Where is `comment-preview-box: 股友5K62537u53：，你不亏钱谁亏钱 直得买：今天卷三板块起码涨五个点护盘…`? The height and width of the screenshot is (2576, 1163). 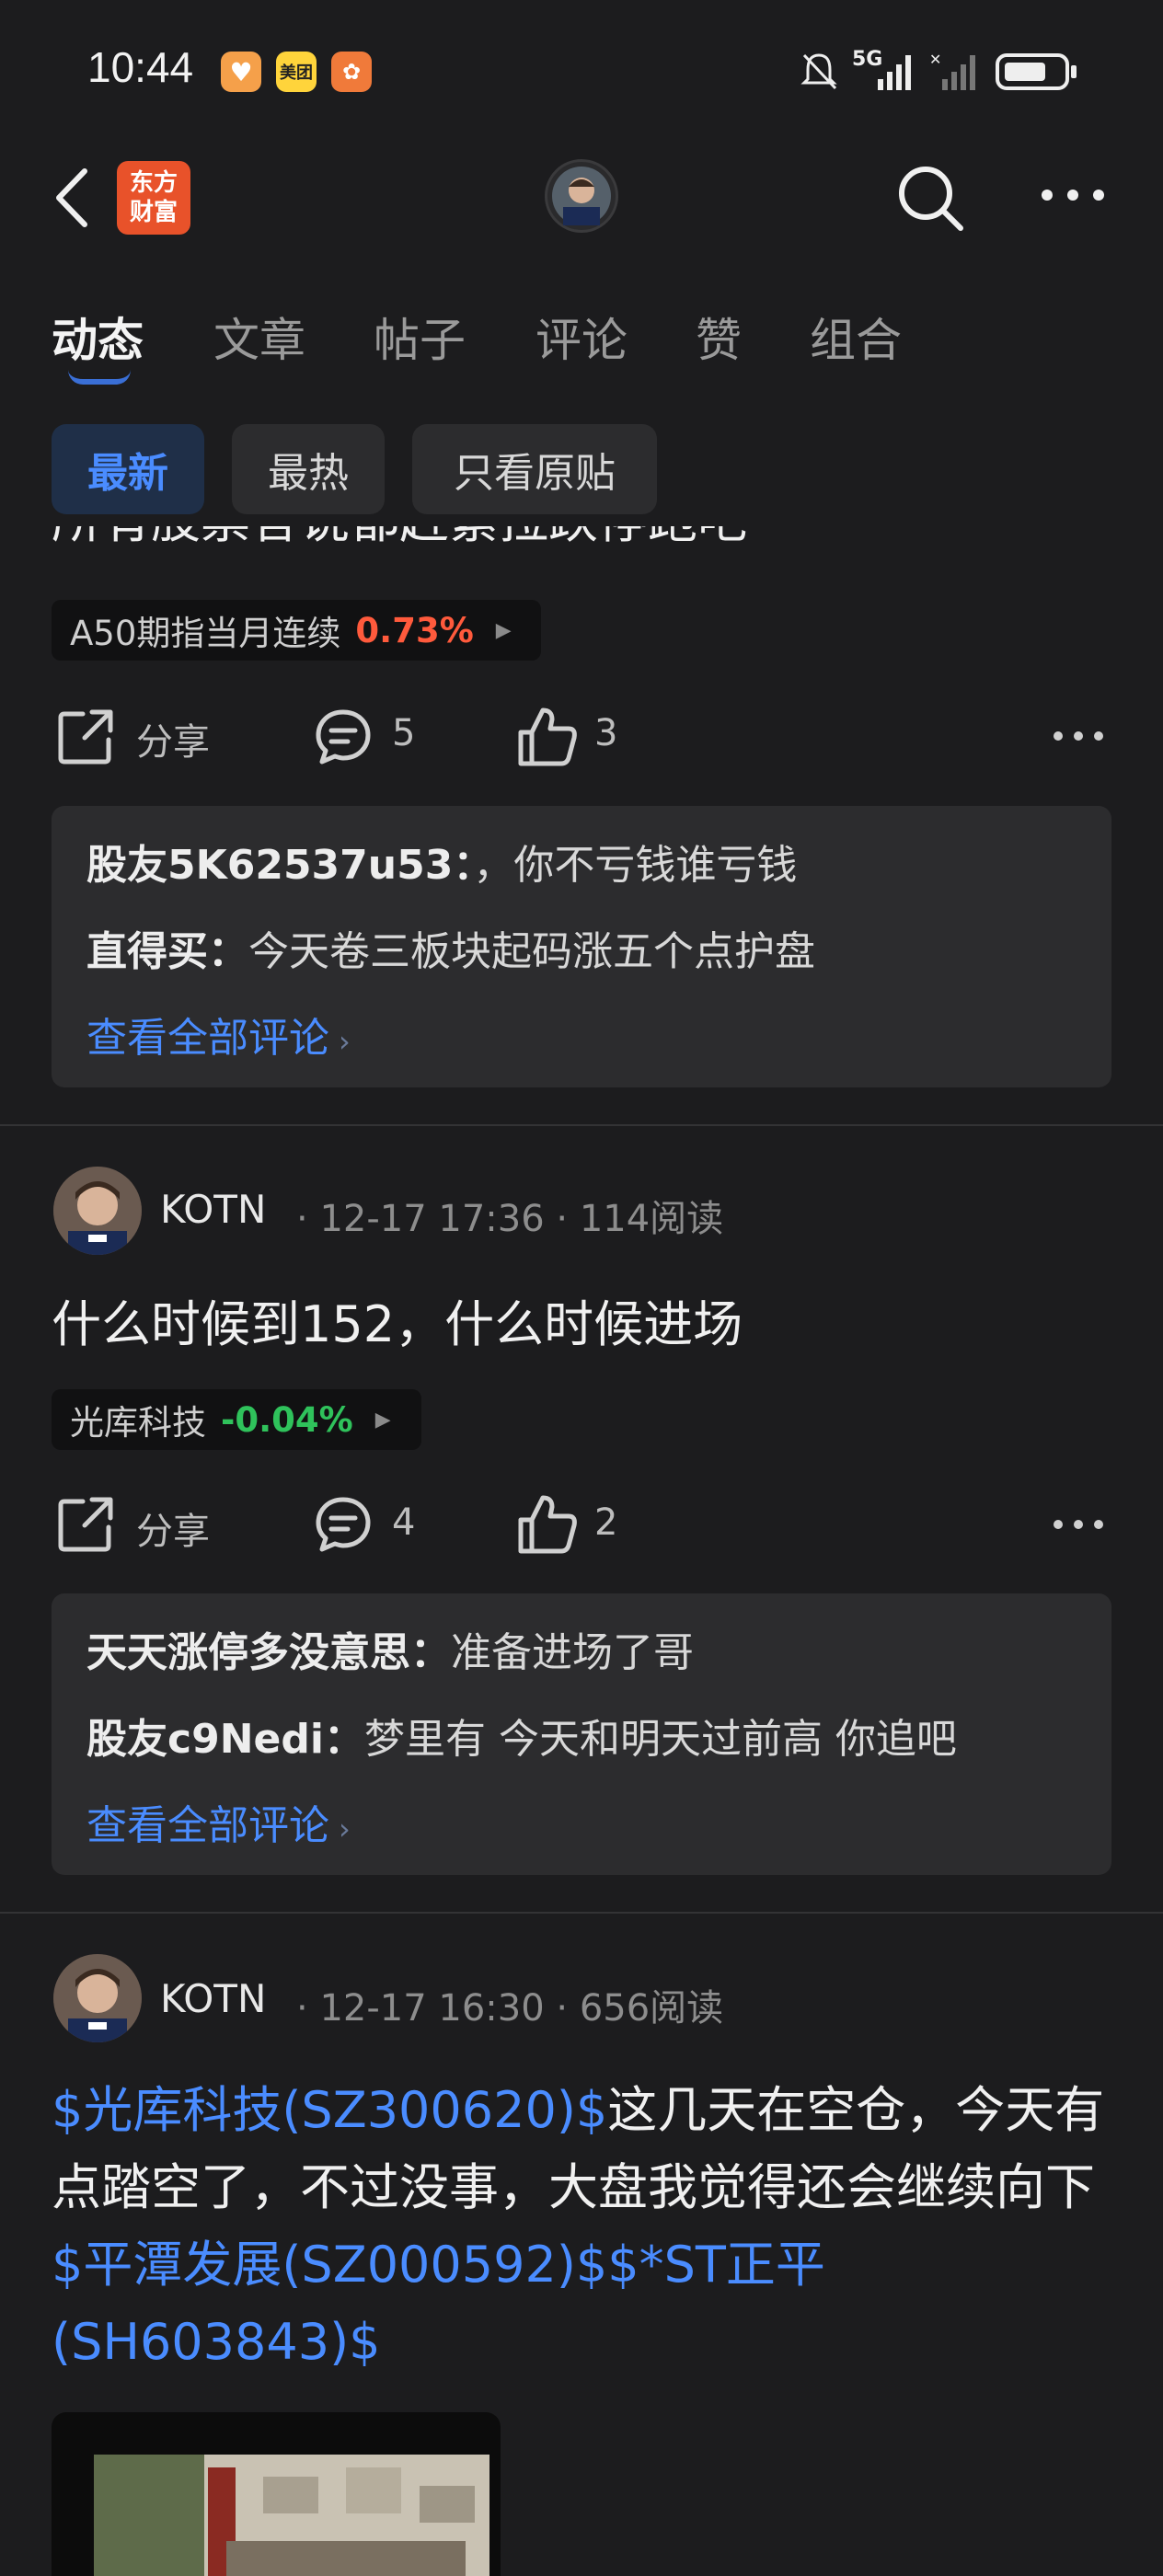 comment-preview-box: 股友5K62537u53：，你不亏钱谁亏钱 直得买：今天卷三板块起码涨五个点护盘… is located at coordinates (581, 947).